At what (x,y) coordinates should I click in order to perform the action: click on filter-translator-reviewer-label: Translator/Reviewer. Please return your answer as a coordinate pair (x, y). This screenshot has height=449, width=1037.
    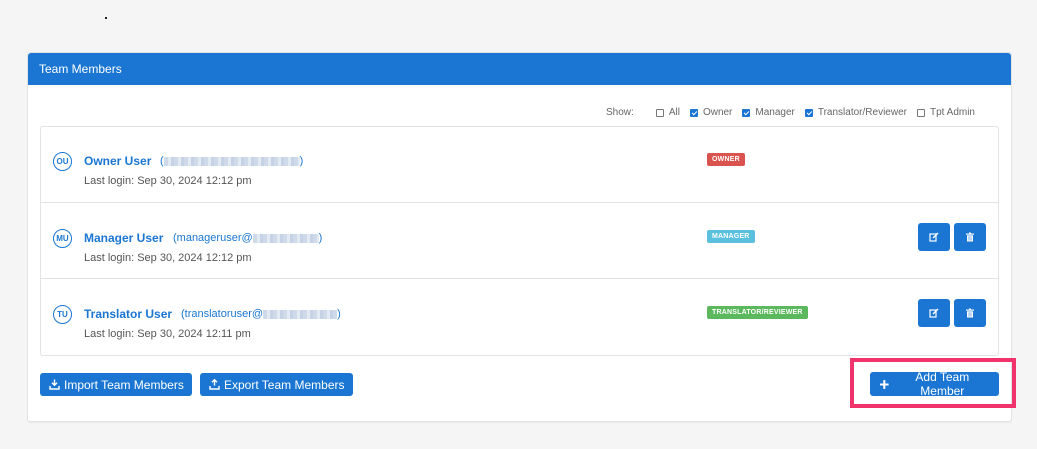
    Looking at the image, I should click on (862, 112).